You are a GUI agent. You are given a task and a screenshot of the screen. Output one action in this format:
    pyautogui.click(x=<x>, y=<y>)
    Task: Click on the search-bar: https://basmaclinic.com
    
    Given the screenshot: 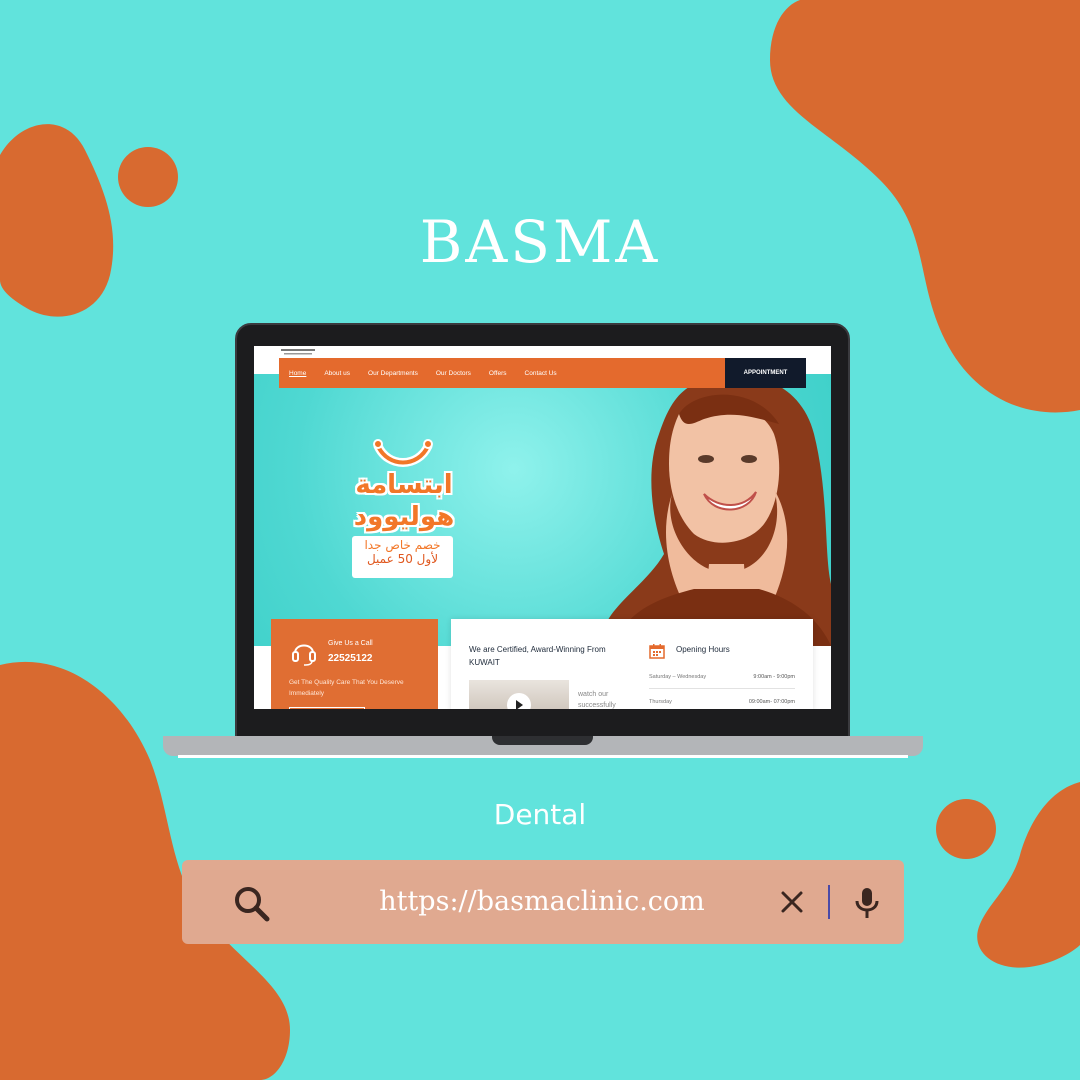 What is the action you would take?
    pyautogui.click(x=543, y=902)
    